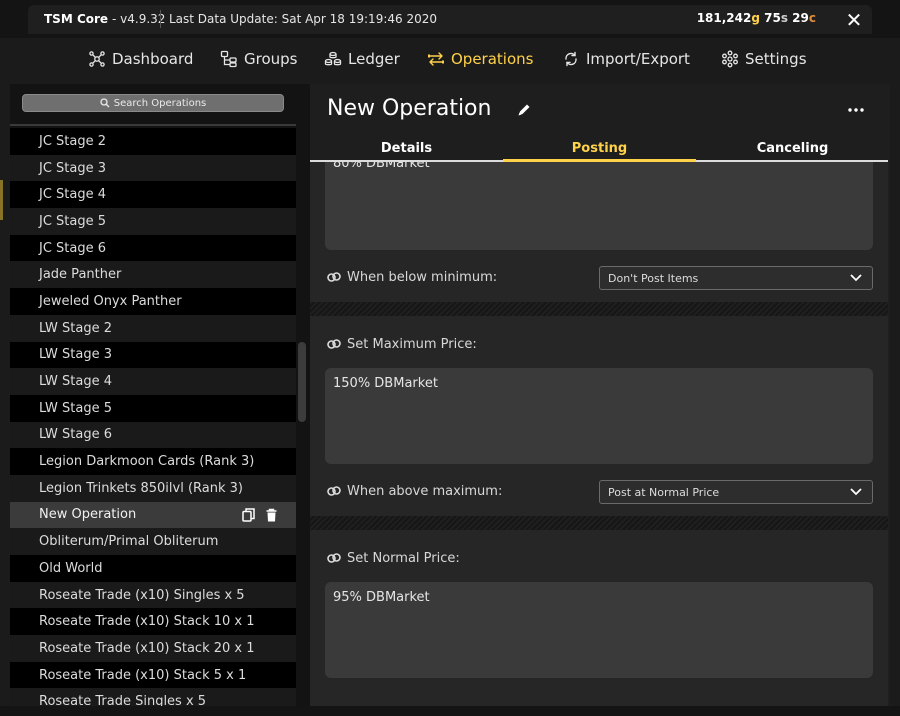 This screenshot has height=716, width=900. What do you see at coordinates (302, 382) in the screenshot?
I see `list-scrollbar` at bounding box center [302, 382].